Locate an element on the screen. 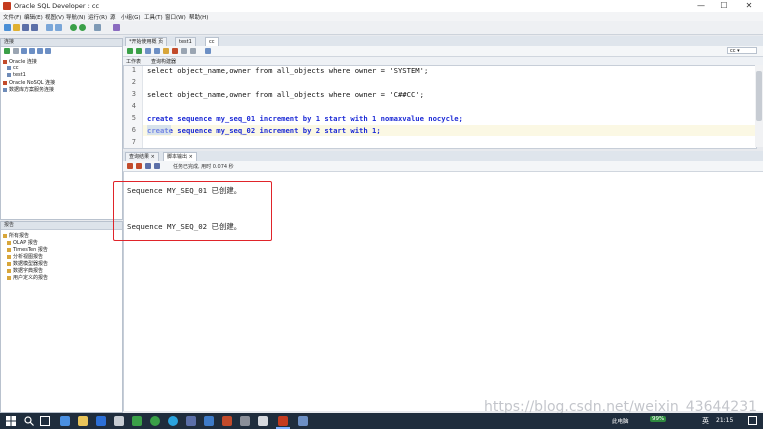  word-icon is located at coordinates (209, 421).